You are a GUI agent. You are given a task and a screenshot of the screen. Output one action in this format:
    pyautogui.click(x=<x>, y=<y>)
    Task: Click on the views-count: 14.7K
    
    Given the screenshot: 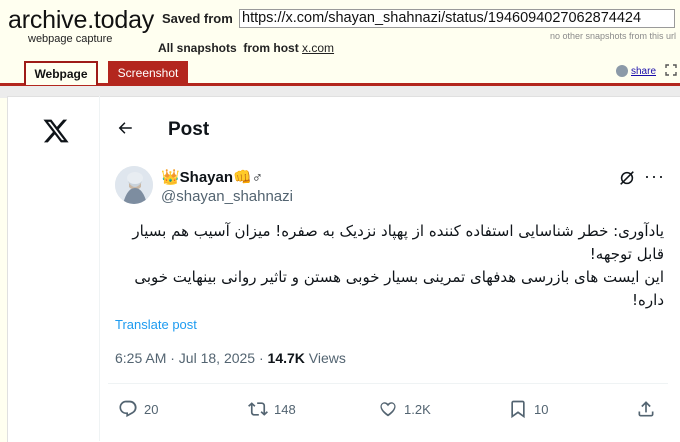 What is the action you would take?
    pyautogui.click(x=286, y=358)
    